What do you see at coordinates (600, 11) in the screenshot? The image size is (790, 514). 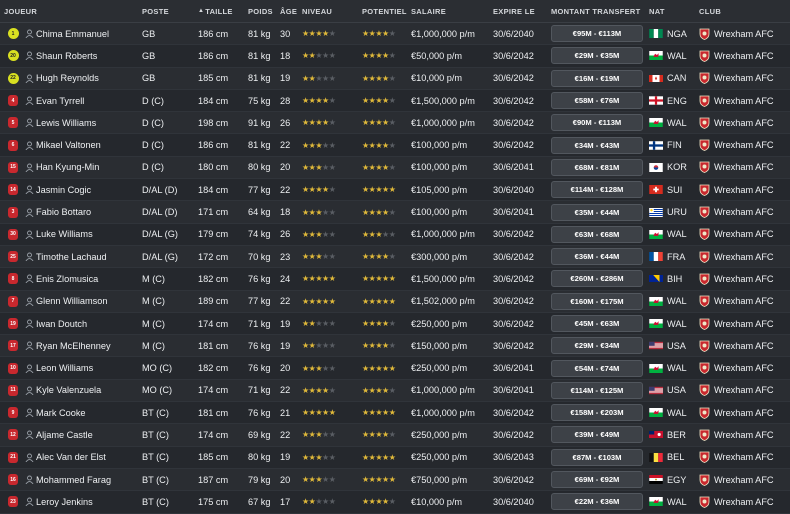 I see `col-header-transfer-value: MONTANT TRANSFERT` at bounding box center [600, 11].